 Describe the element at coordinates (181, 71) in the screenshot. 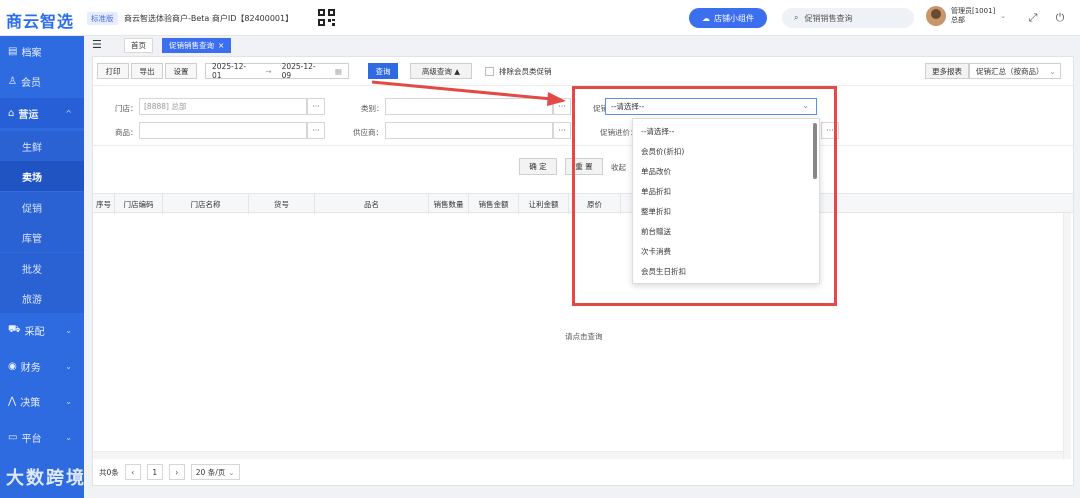

I see `settings-button: 设置` at that location.